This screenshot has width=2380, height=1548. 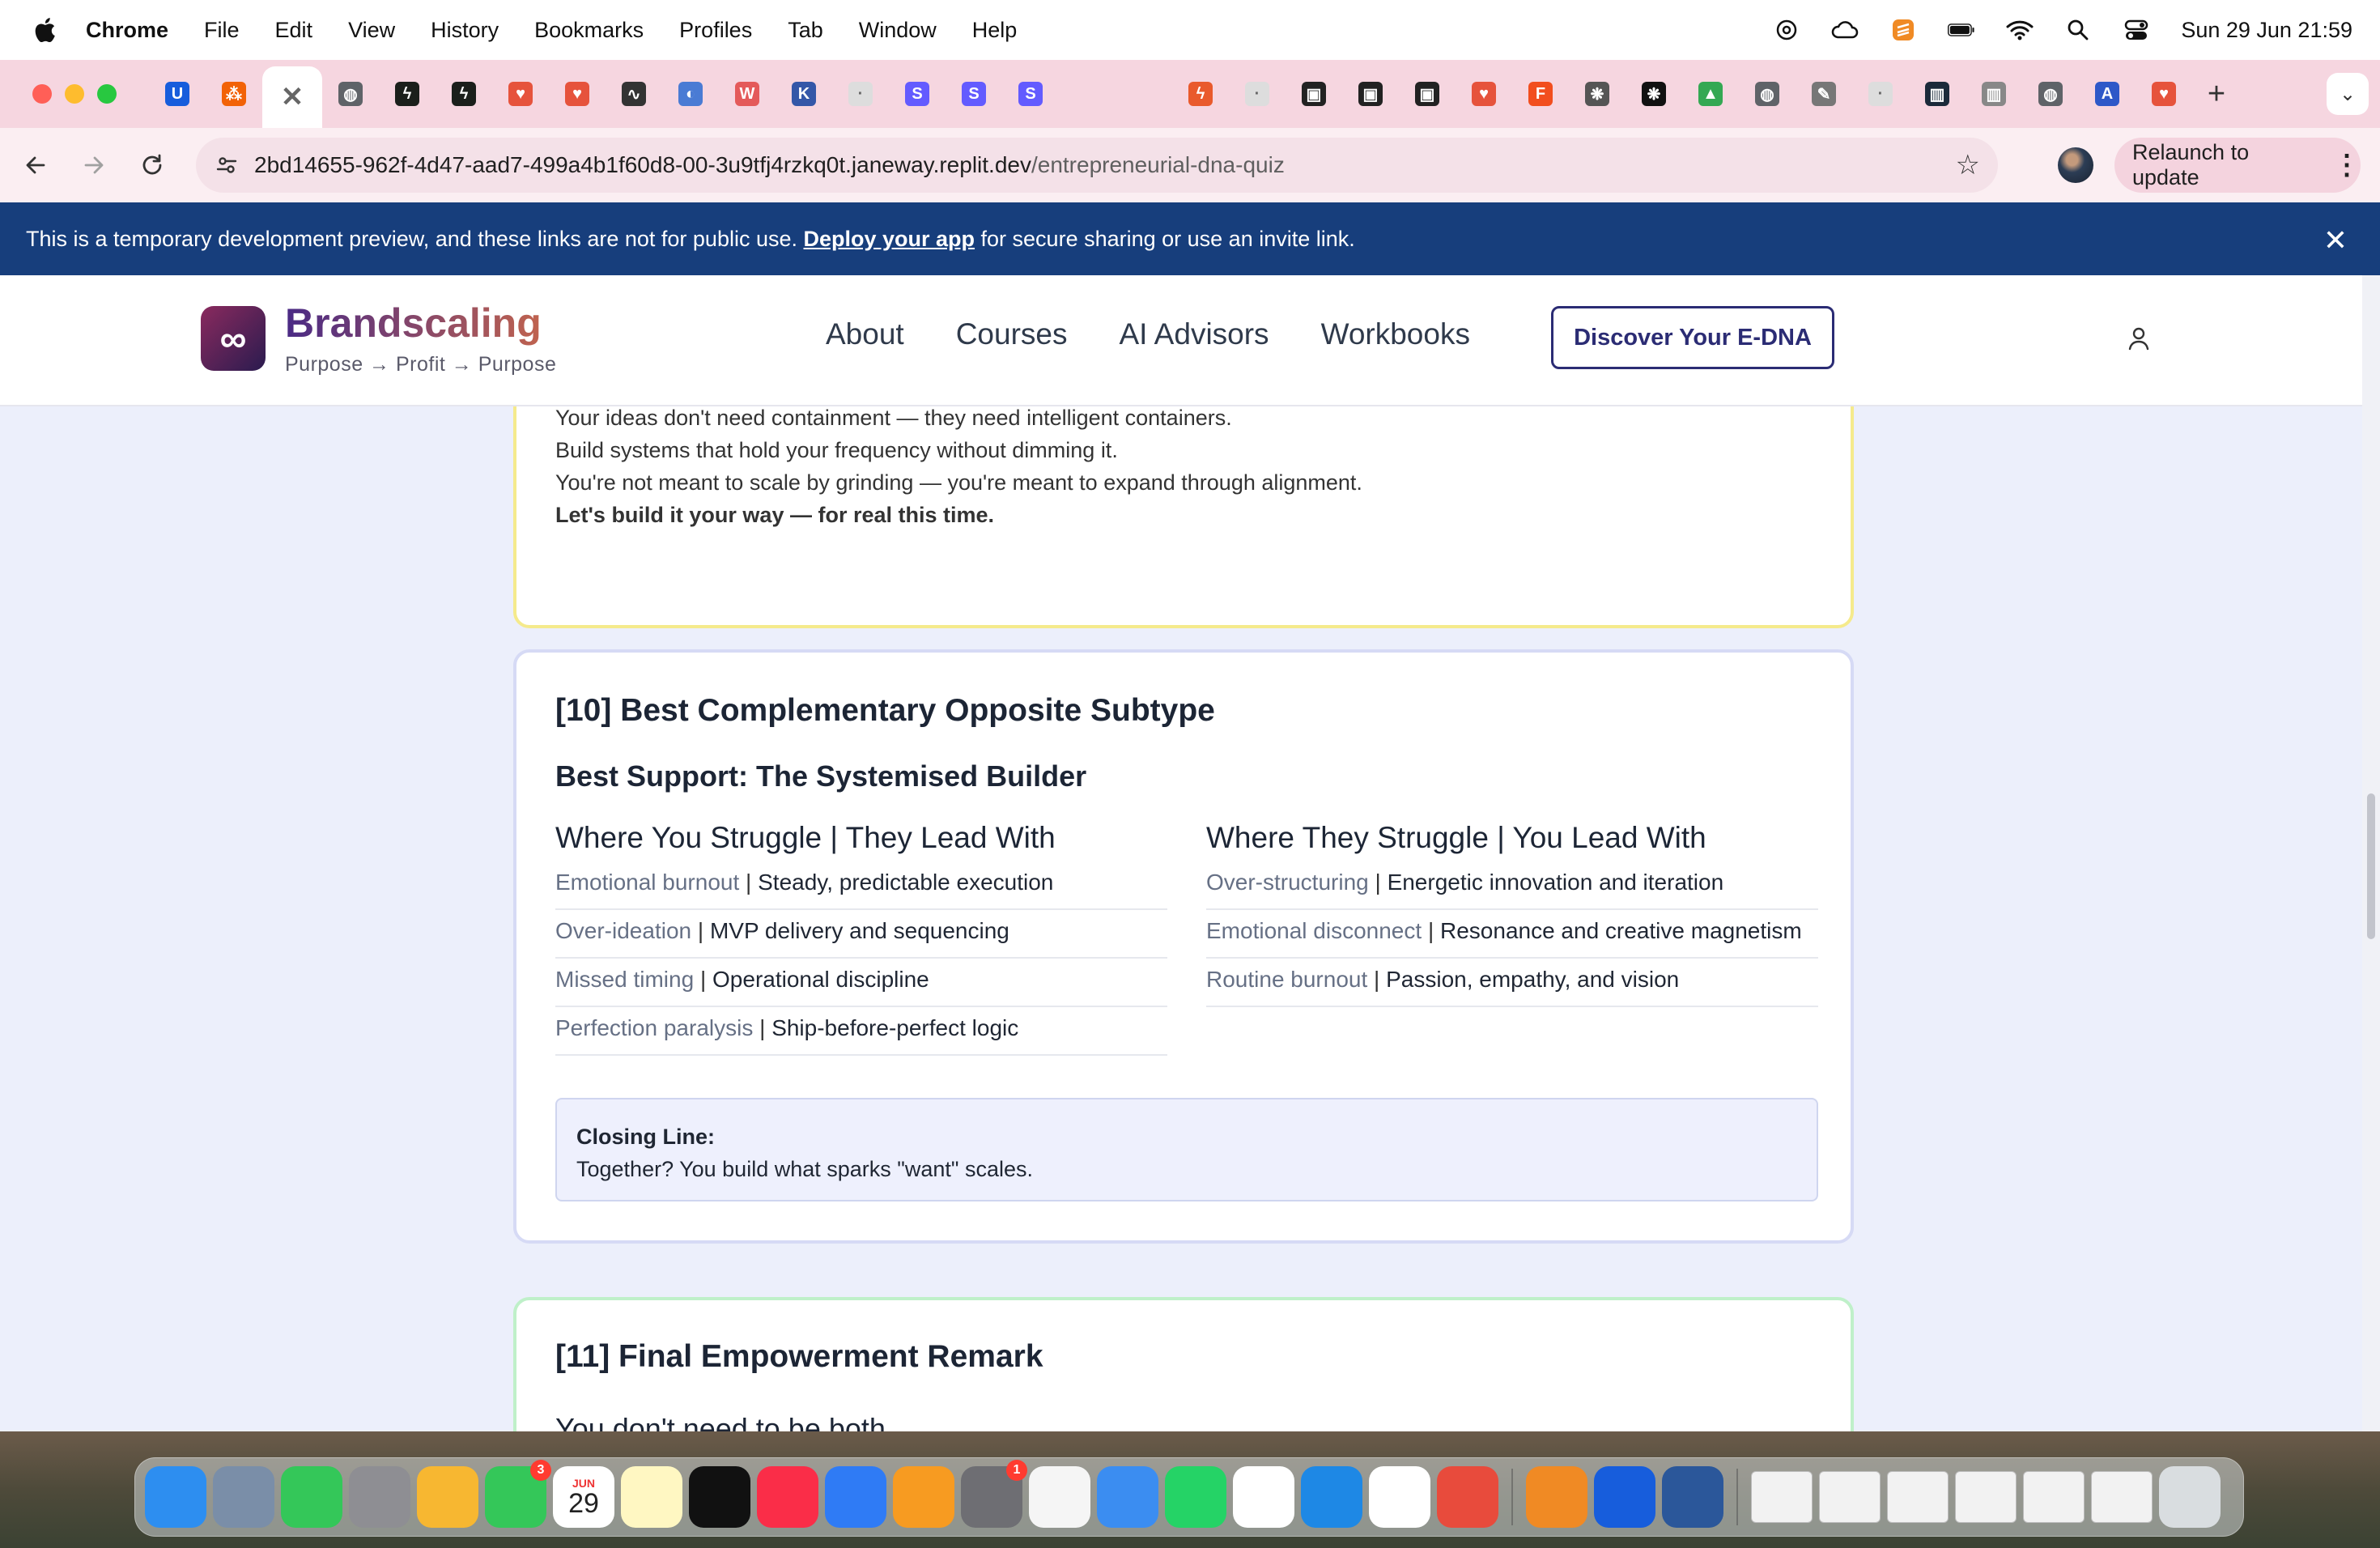 I want to click on forward-button, so click(x=94, y=165).